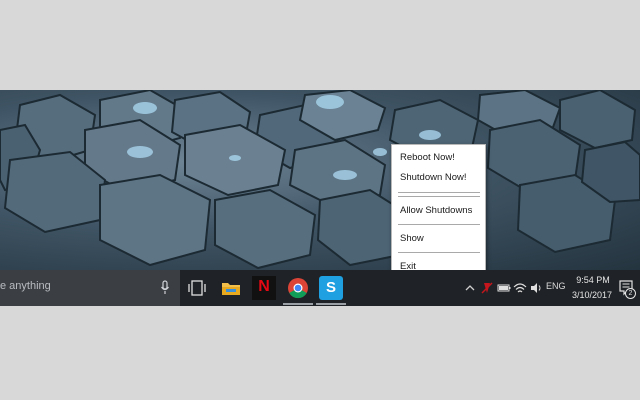  I want to click on volume-icon, so click(536, 288).